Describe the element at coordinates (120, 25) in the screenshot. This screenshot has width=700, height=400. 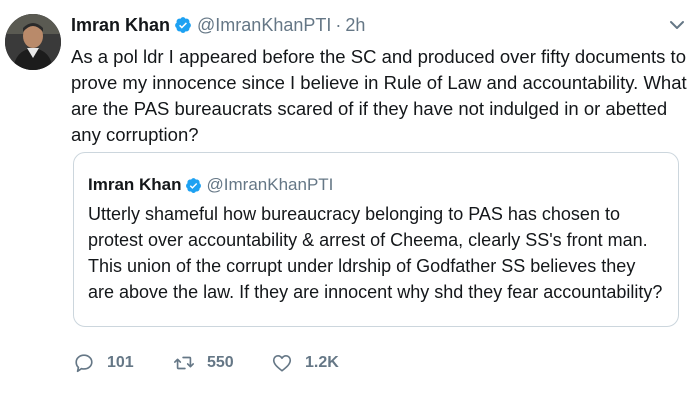
I see `author-name: Imran Khan` at that location.